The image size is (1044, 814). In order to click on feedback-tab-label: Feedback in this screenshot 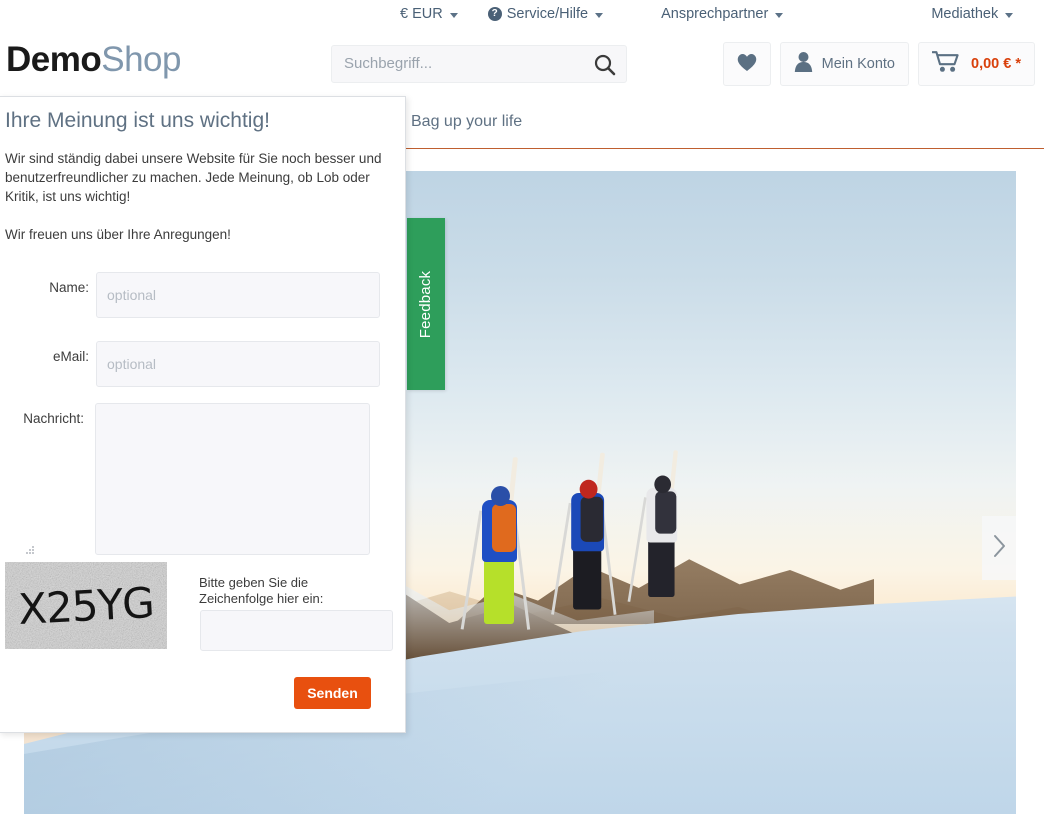, I will do `click(426, 304)`.